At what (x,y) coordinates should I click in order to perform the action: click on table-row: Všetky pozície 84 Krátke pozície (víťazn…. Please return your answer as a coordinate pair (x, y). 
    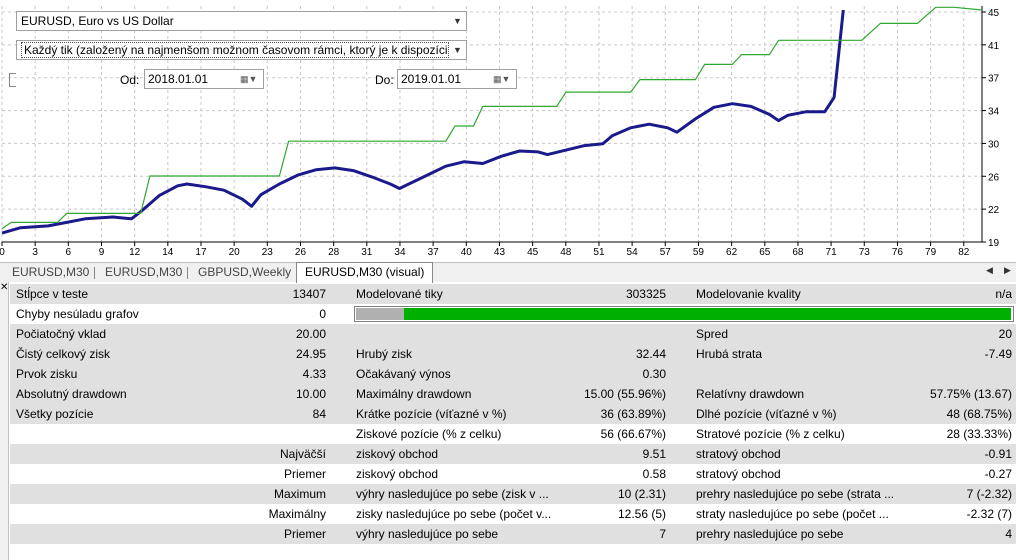
    Looking at the image, I should click on (513, 414).